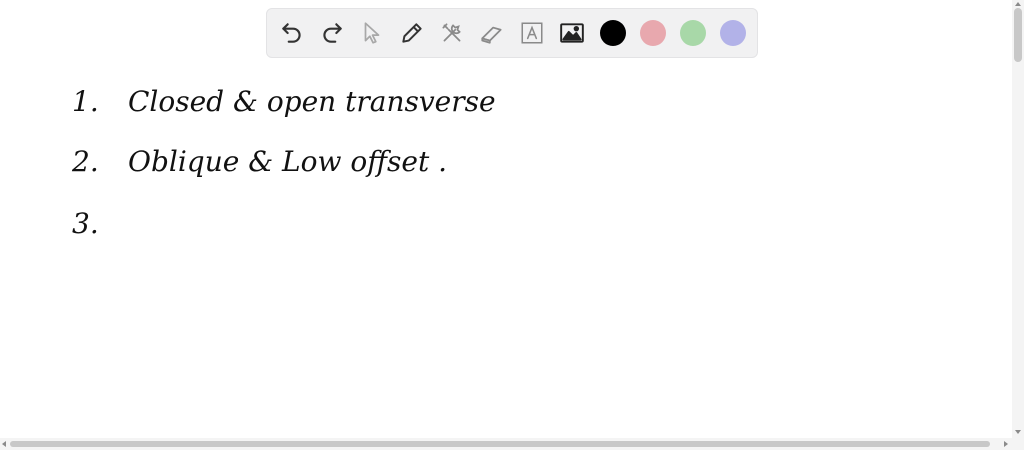 The image size is (1024, 450). I want to click on drawing-toolbar, so click(512, 33).